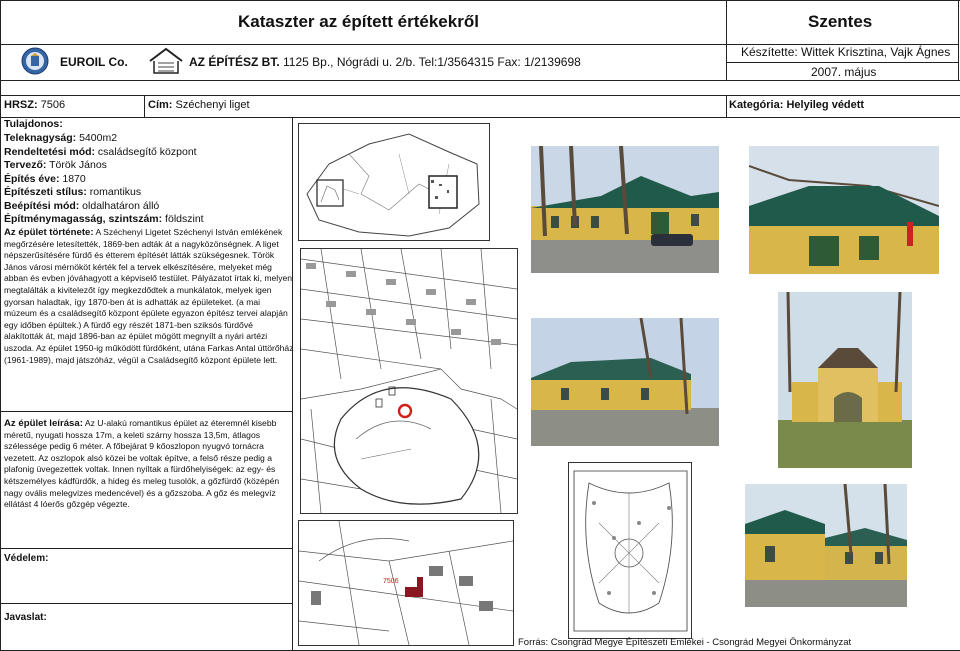 The image size is (960, 651). What do you see at coordinates (826, 545) in the screenshot?
I see `photo-building-corner` at bounding box center [826, 545].